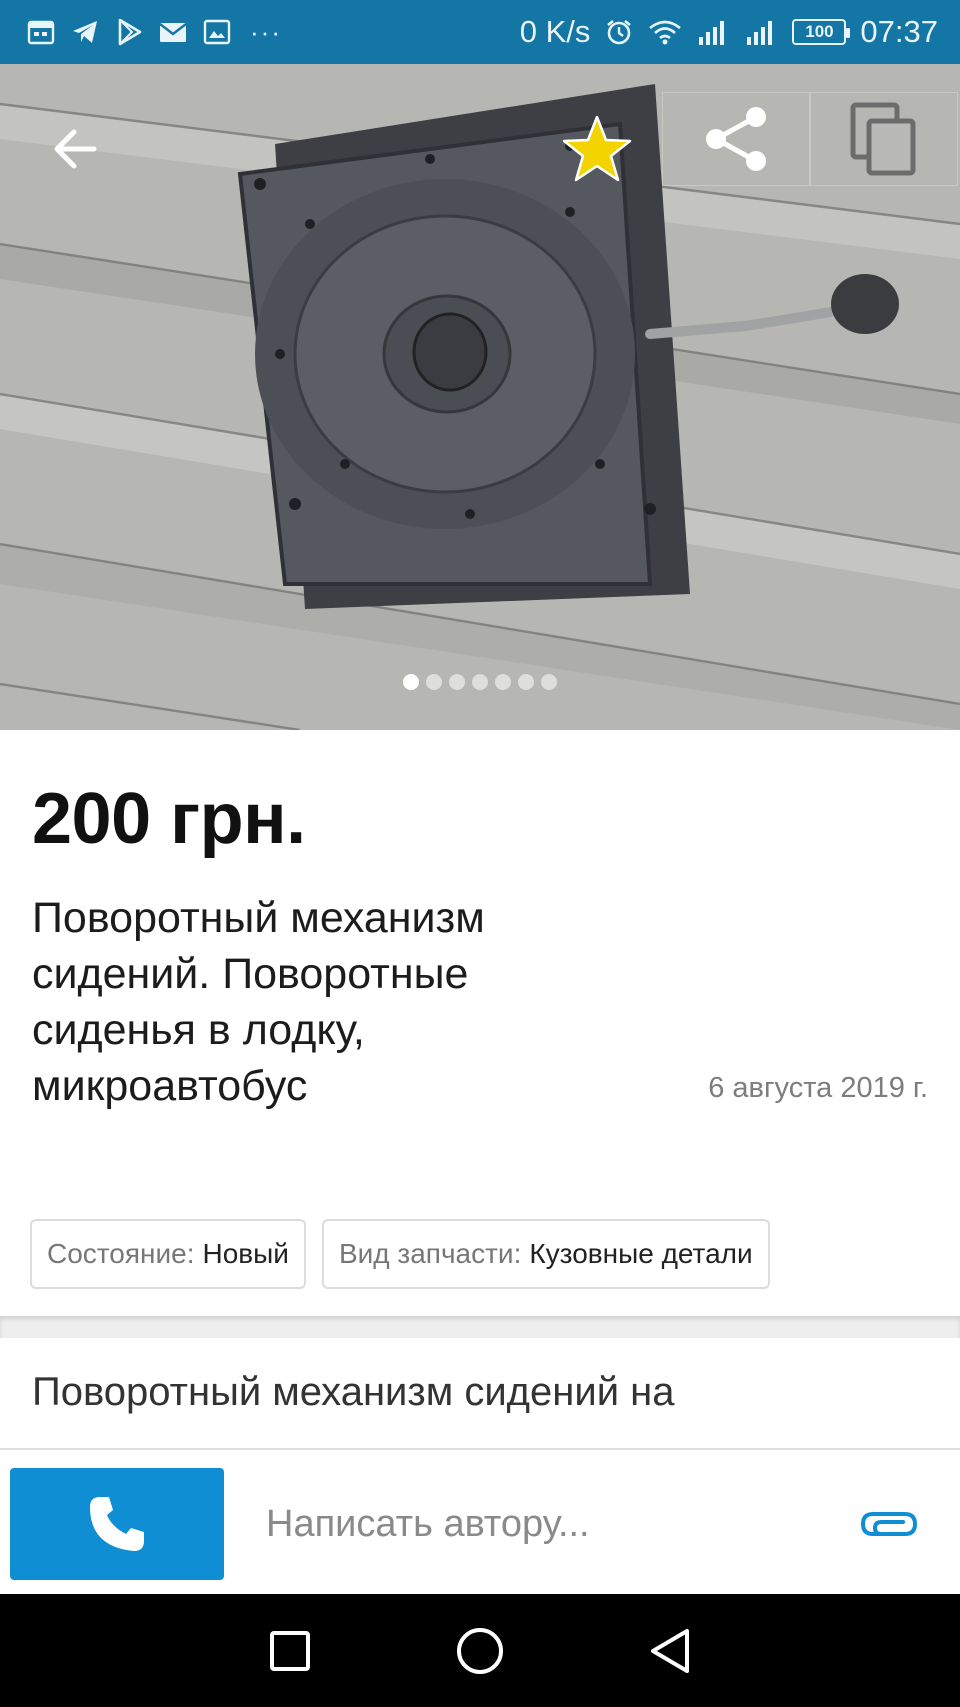  I want to click on wifi-icon, so click(665, 32).